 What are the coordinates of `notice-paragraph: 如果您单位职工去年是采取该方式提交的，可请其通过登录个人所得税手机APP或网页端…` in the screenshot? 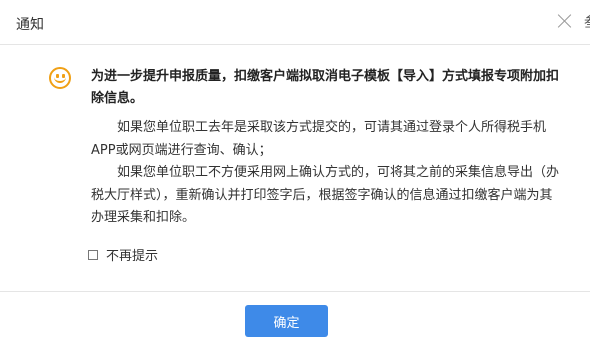 It's located at (319, 139).